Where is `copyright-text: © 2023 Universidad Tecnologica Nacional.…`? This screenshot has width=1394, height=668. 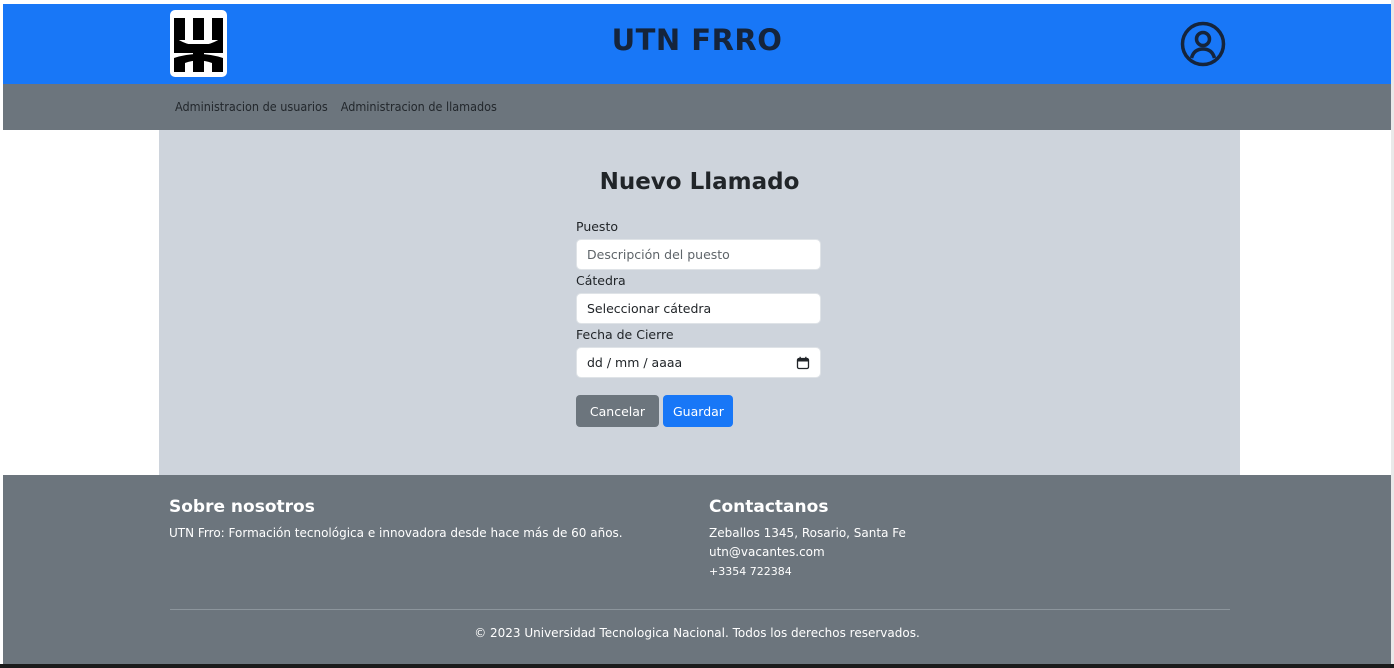 copyright-text: © 2023 Universidad Tecnologica Nacional.… is located at coordinates (697, 633).